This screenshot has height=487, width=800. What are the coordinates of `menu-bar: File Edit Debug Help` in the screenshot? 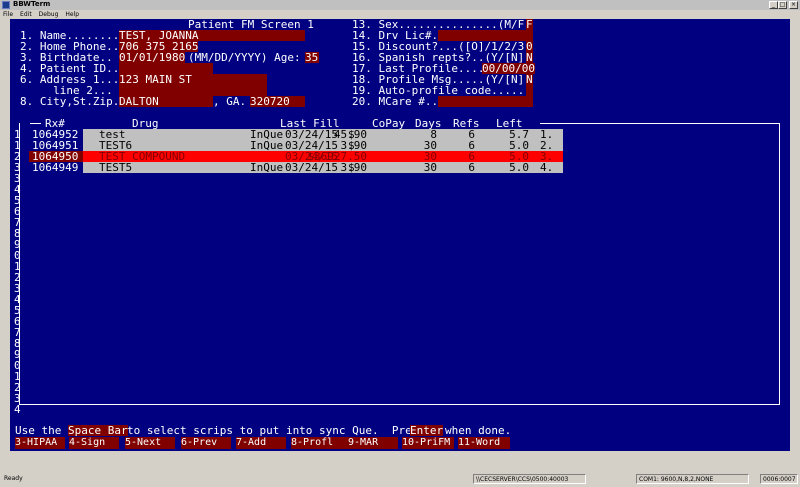 It's located at (400, 14).